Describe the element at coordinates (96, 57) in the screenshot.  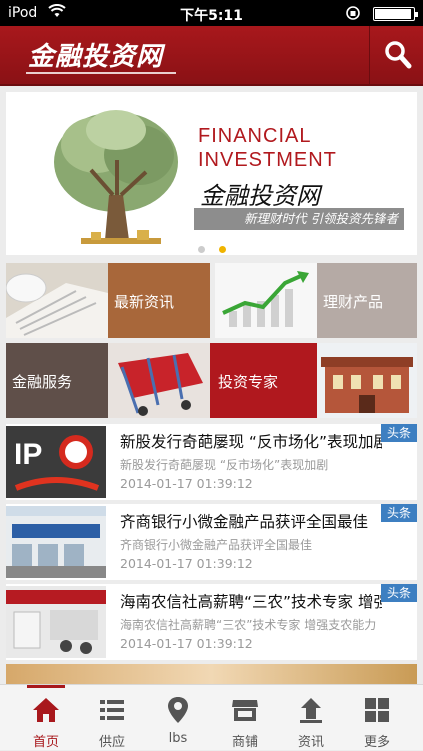
I see `app-logo: 金融投资网` at that location.